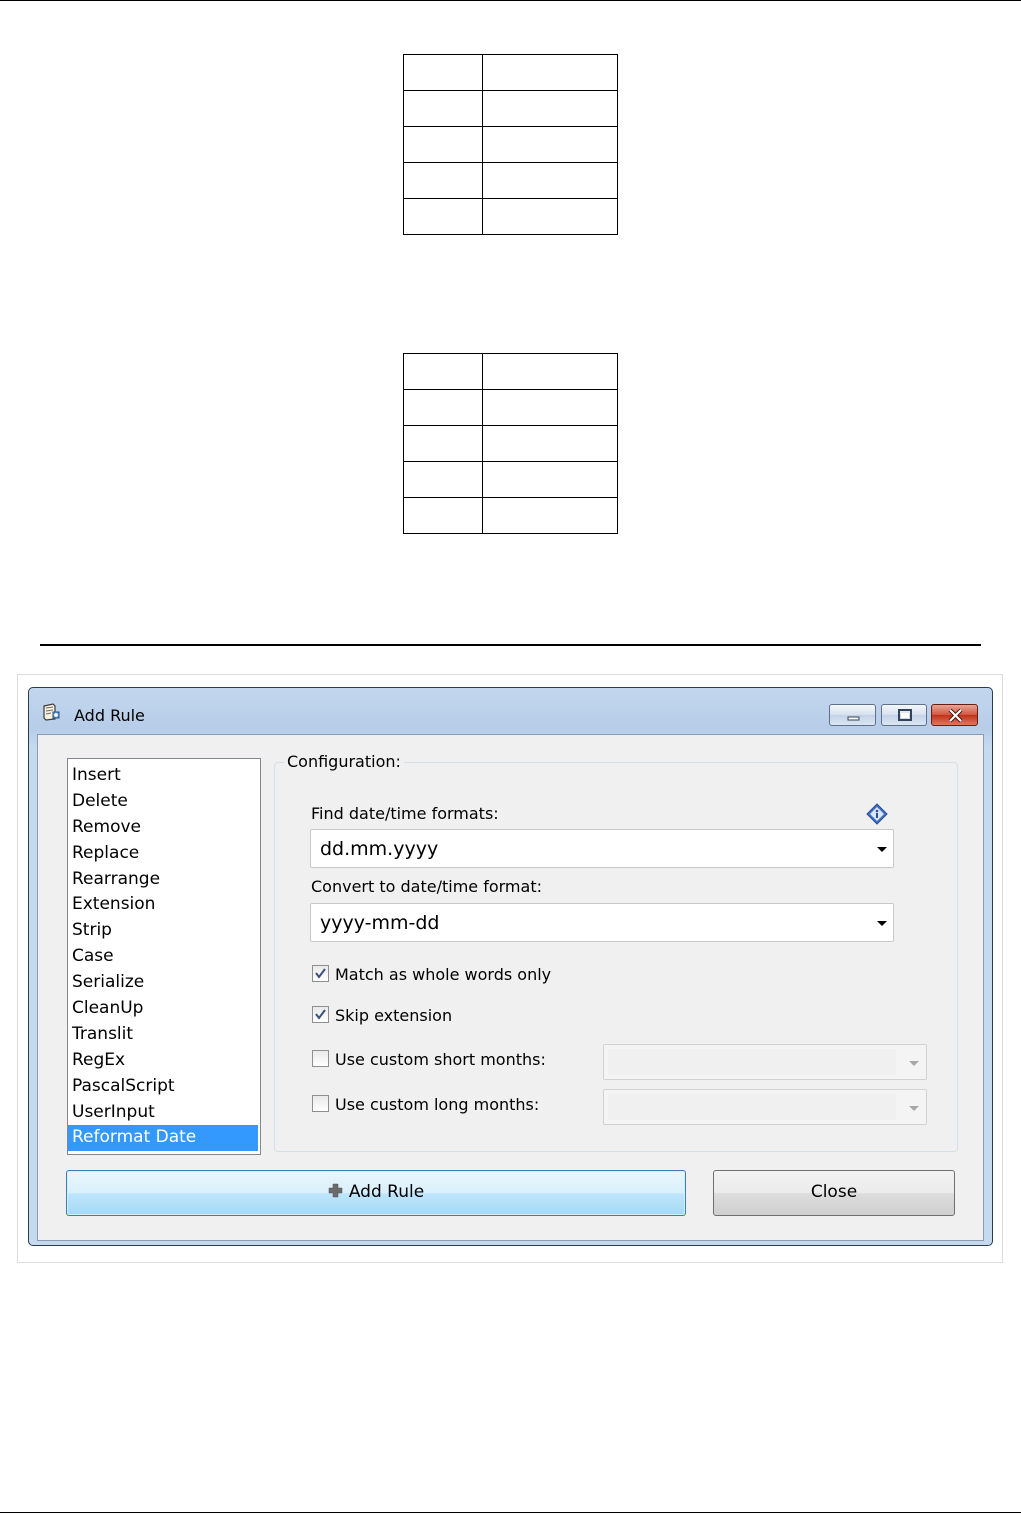  Describe the element at coordinates (164, 983) in the screenshot. I see `list-item: Serialize` at that location.